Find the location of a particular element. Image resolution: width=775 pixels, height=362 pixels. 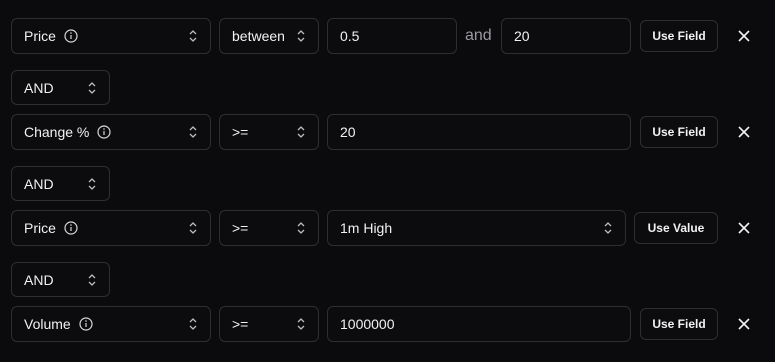

field-label: Change % is located at coordinates (57, 132).